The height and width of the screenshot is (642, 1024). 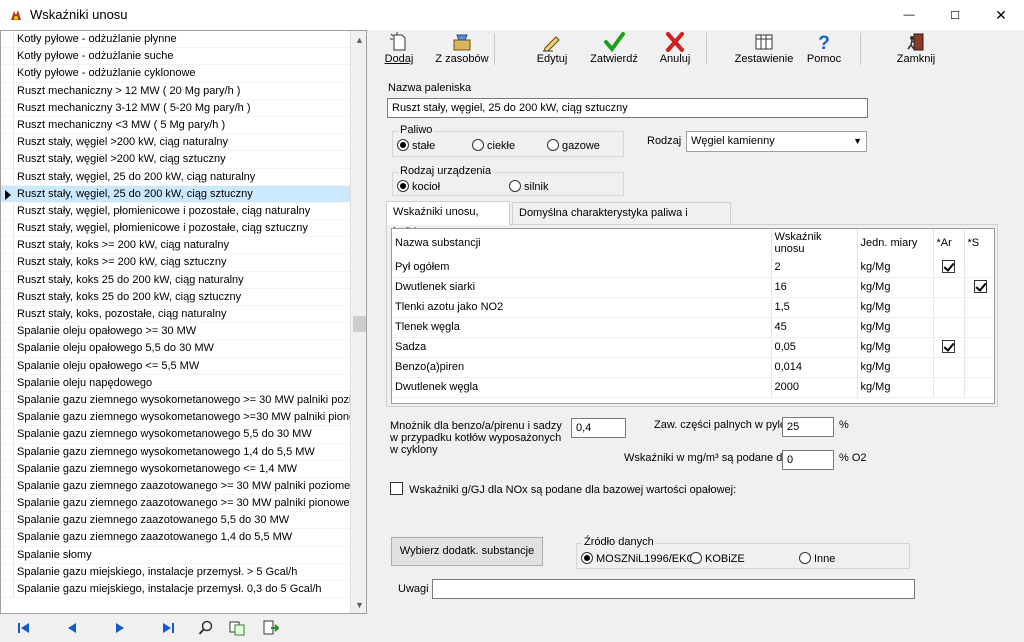 What do you see at coordinates (582, 387) in the screenshot?
I see `cell-name: Dwutlenek węgla` at bounding box center [582, 387].